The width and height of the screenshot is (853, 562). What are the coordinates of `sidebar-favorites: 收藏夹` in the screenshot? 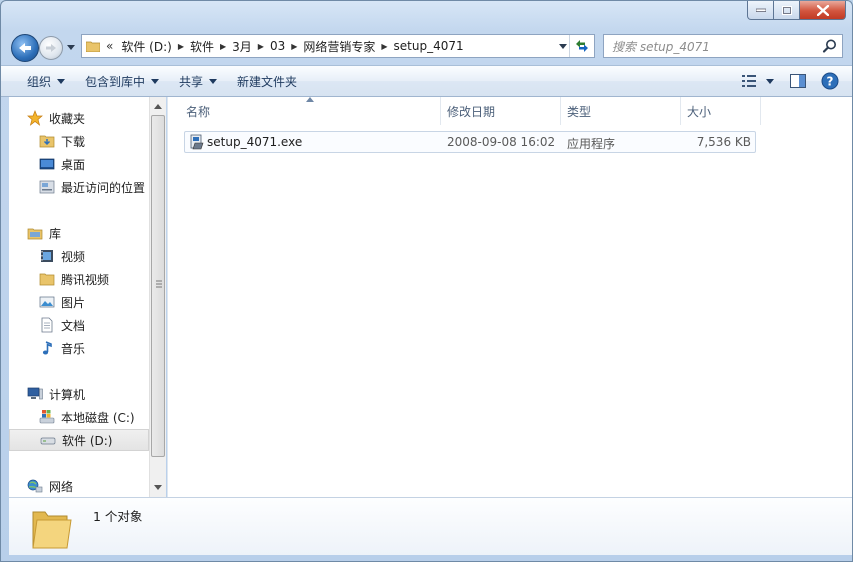 It's located at (88, 118).